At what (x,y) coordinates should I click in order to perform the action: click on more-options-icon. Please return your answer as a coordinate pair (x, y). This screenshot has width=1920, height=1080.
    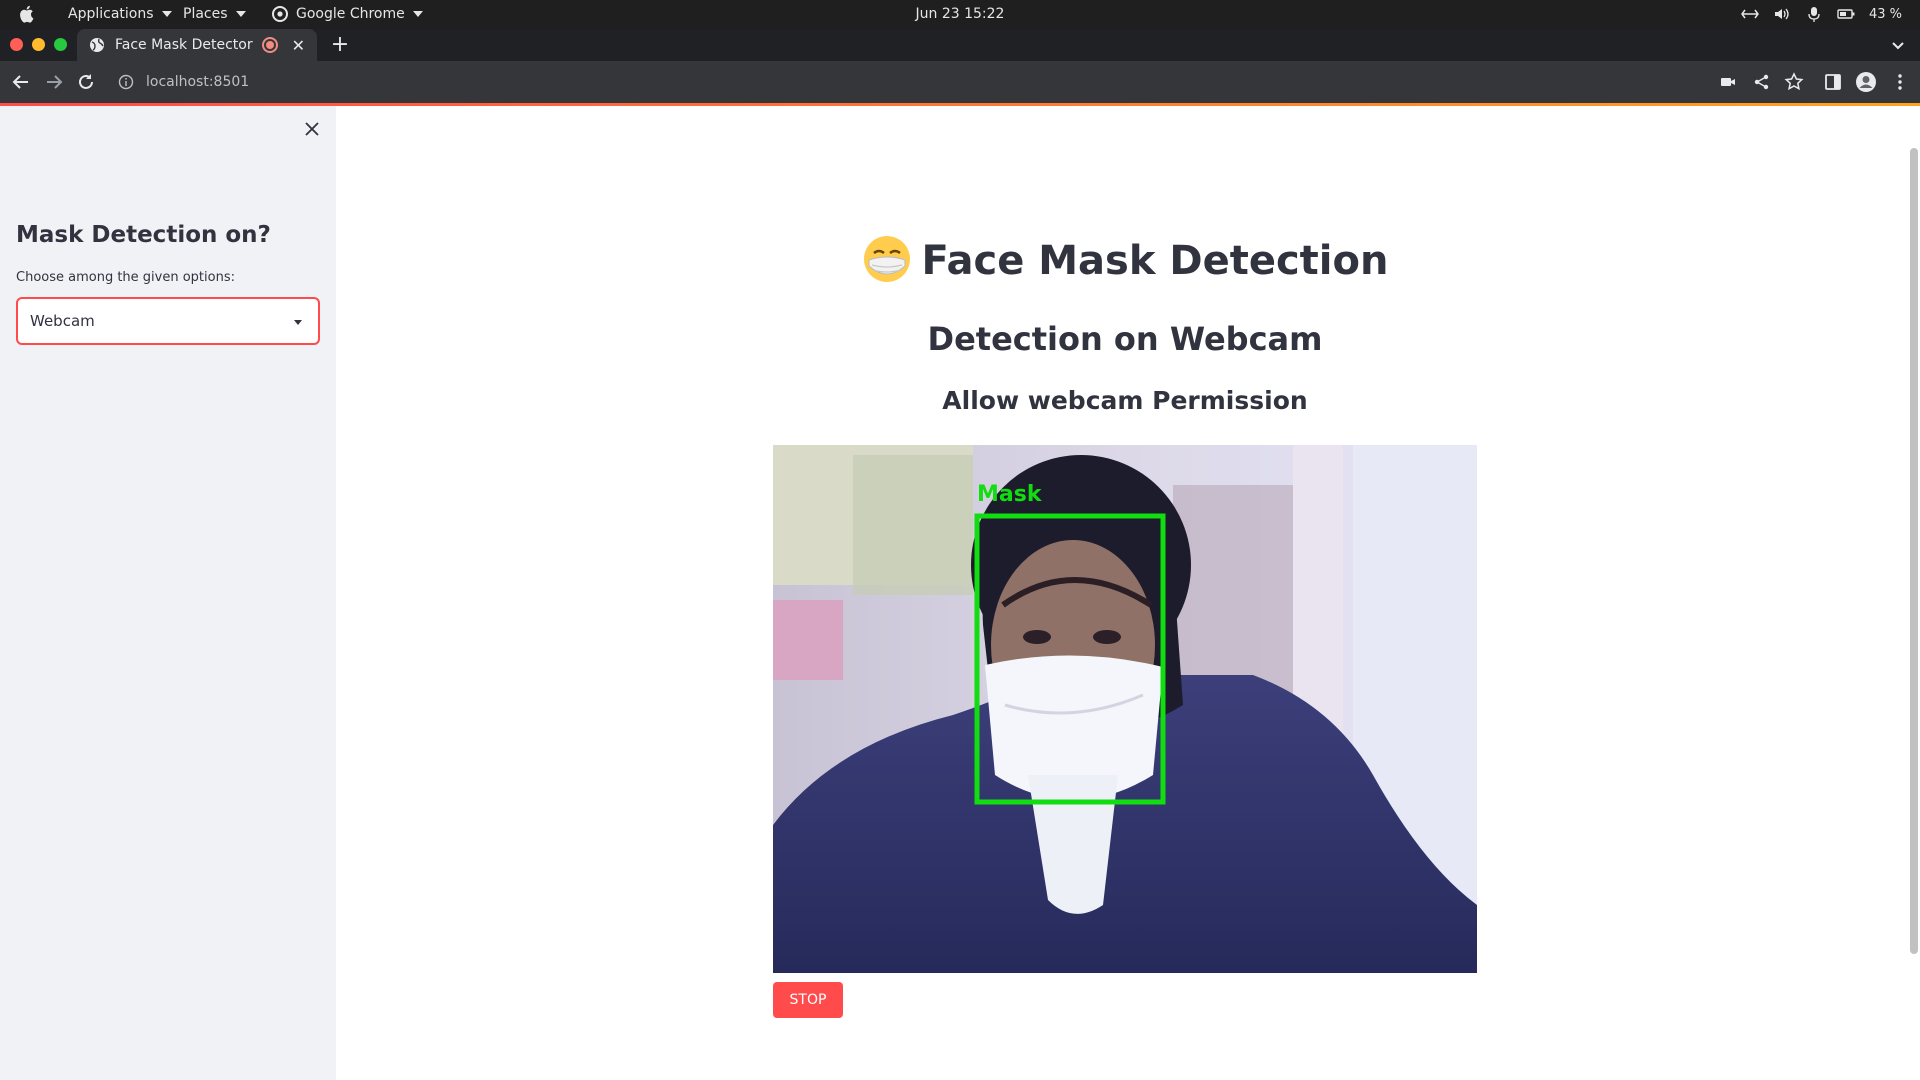
    Looking at the image, I should click on (1900, 82).